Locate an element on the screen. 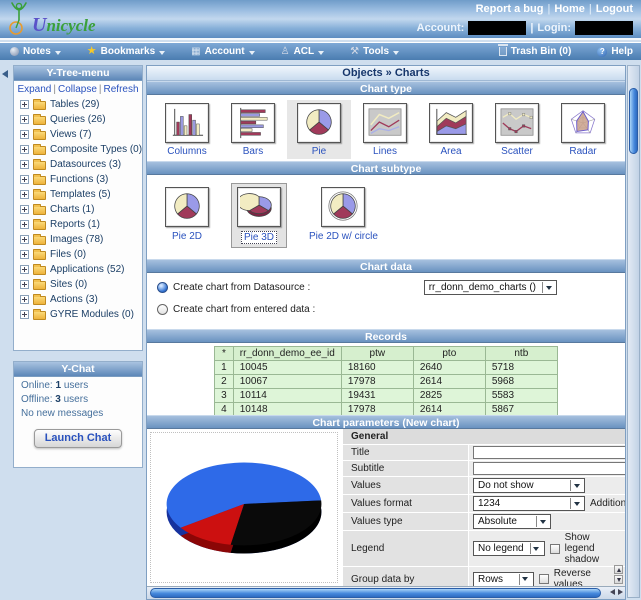  dropdown-arrow-icon is located at coordinates (576, 503).